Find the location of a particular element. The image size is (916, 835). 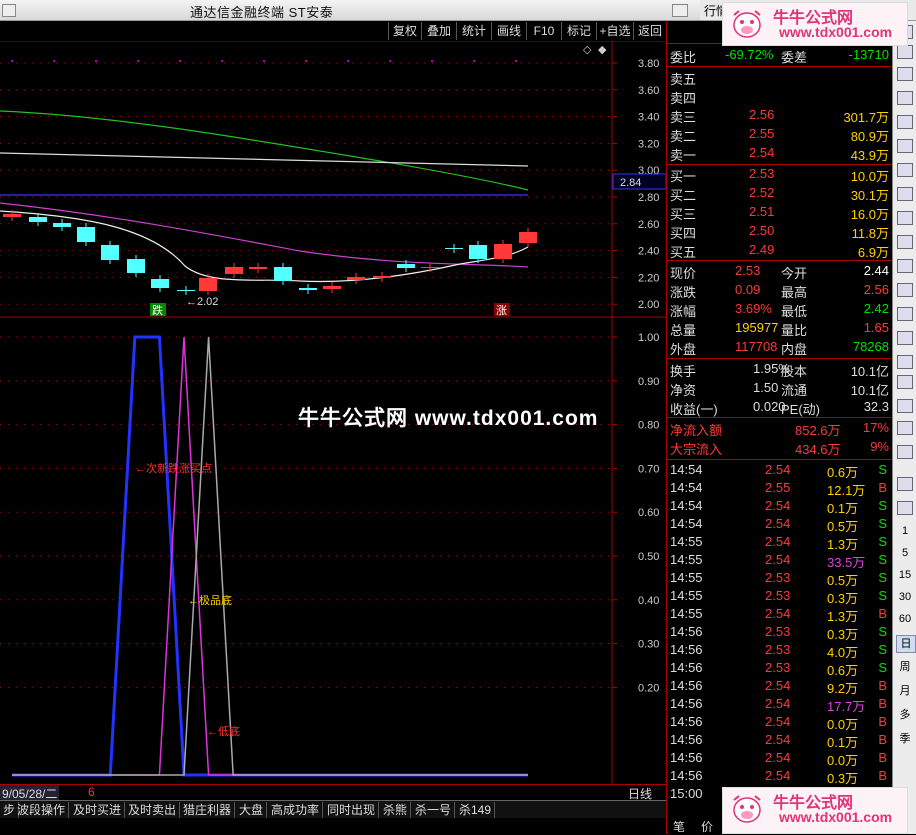

tick-row: 14:55 2.53 0.5万 S is located at coordinates (779, 579).